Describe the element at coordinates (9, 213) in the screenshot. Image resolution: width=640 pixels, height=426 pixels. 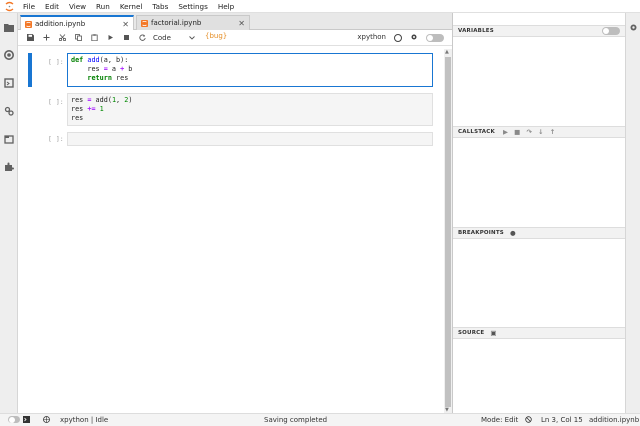
I see `left-sidebar` at that location.